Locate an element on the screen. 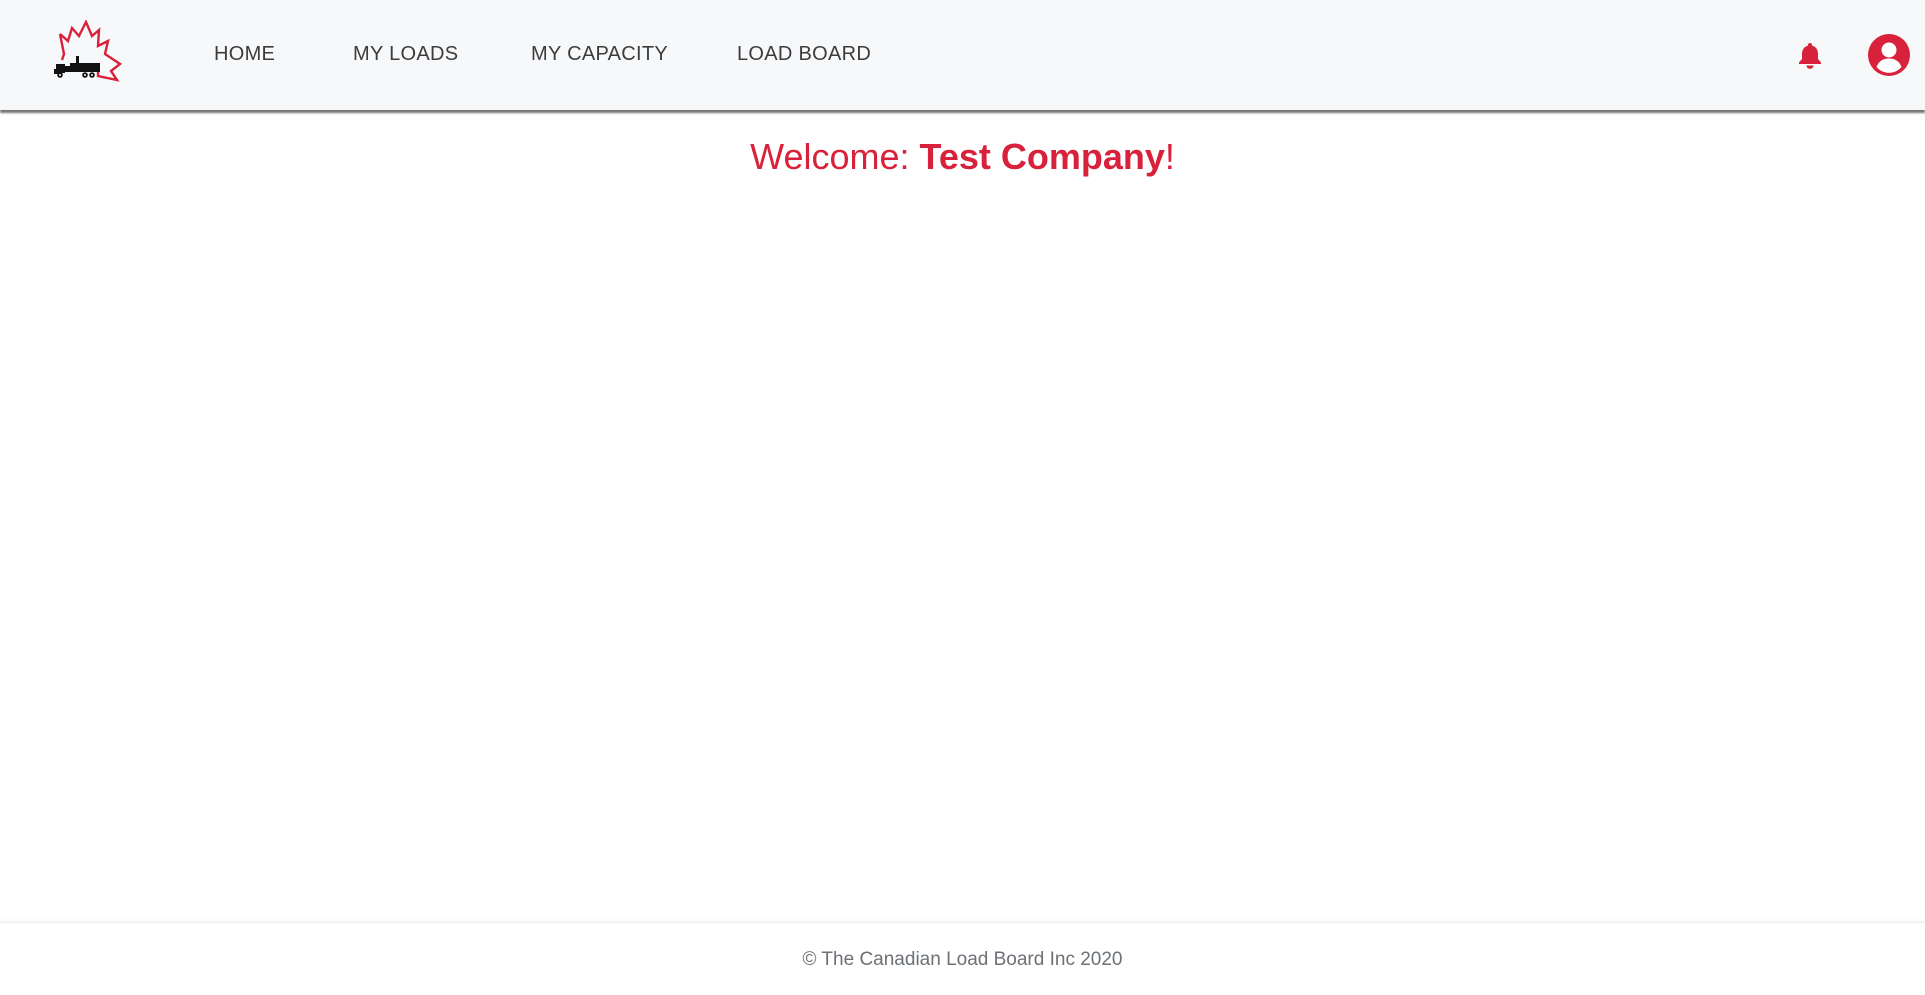 Image resolution: width=1925 pixels, height=995 pixels. company-name: Test Company is located at coordinates (1042, 156).